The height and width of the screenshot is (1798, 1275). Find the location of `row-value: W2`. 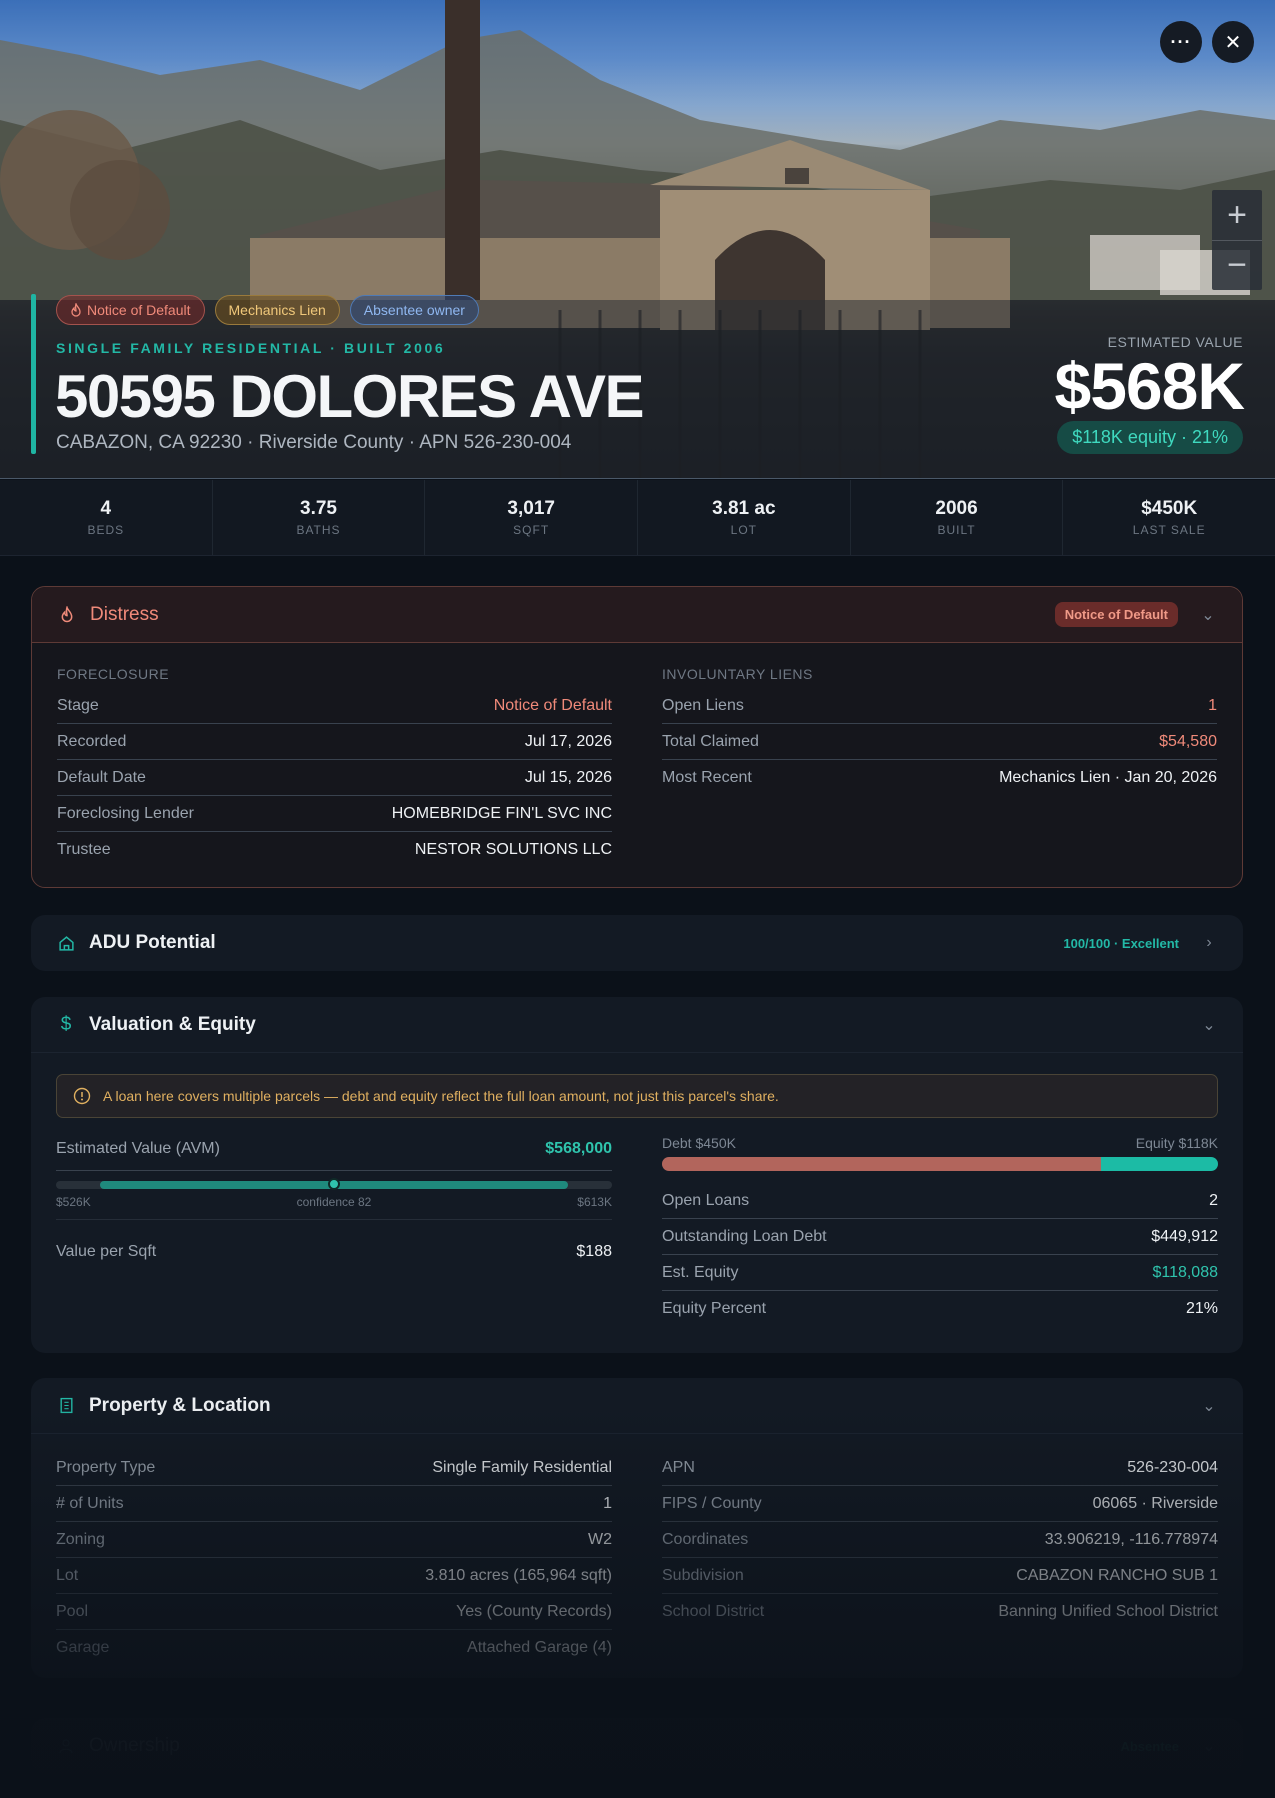

row-value: W2 is located at coordinates (600, 1539).